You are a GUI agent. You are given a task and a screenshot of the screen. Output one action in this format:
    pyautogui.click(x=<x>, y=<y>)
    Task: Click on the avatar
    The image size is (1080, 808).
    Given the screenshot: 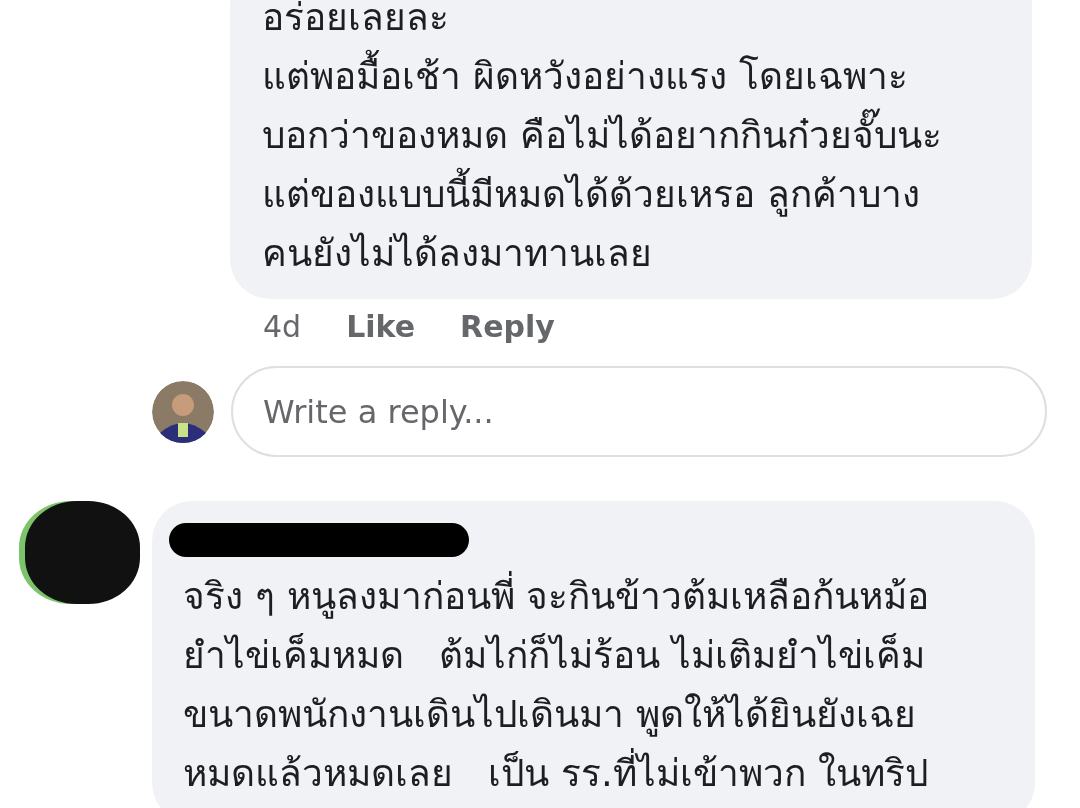 What is the action you would take?
    pyautogui.click(x=183, y=411)
    